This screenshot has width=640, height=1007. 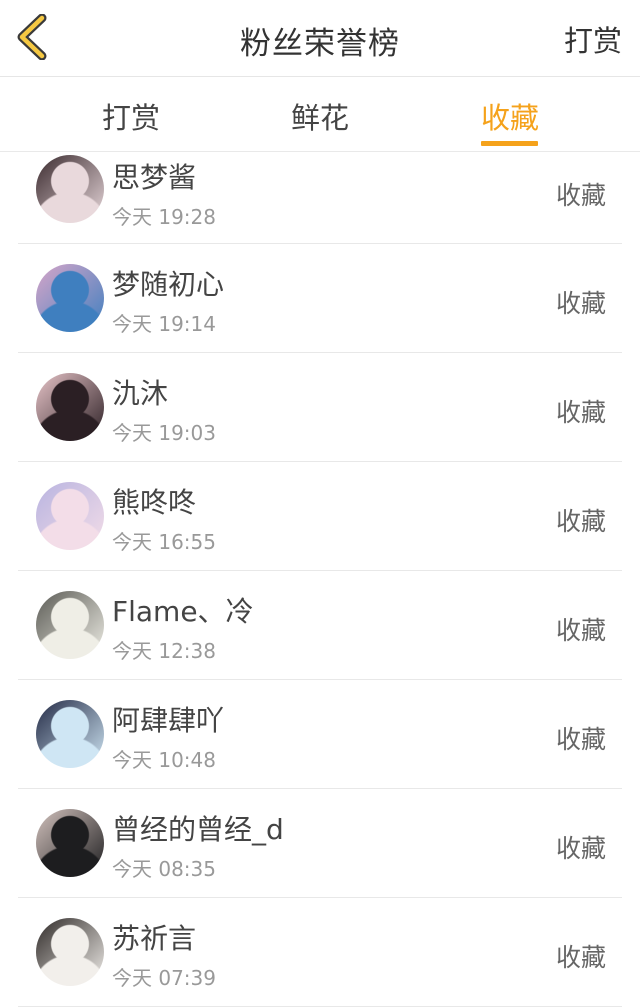 I want to click on user-name: 曾经的曾经_d, so click(x=198, y=829).